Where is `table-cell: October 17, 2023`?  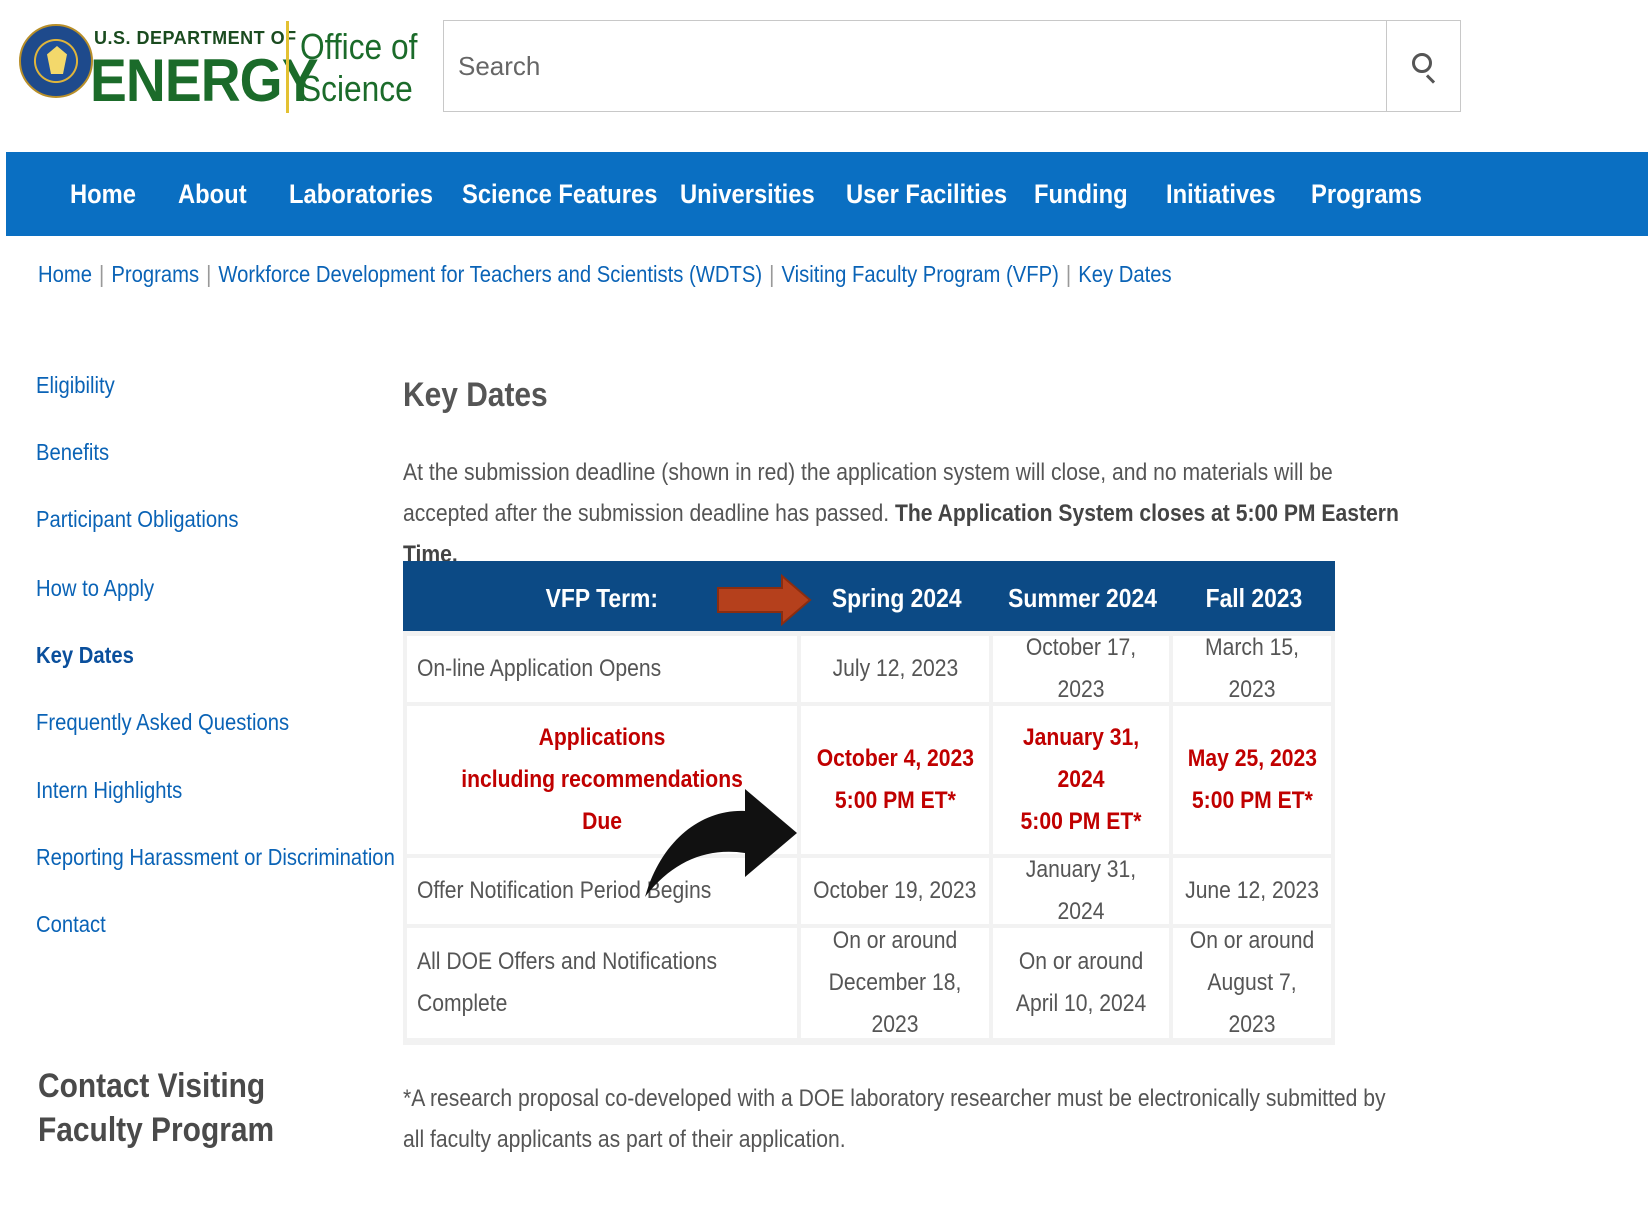 table-cell: October 17, 2023 is located at coordinates (1081, 668).